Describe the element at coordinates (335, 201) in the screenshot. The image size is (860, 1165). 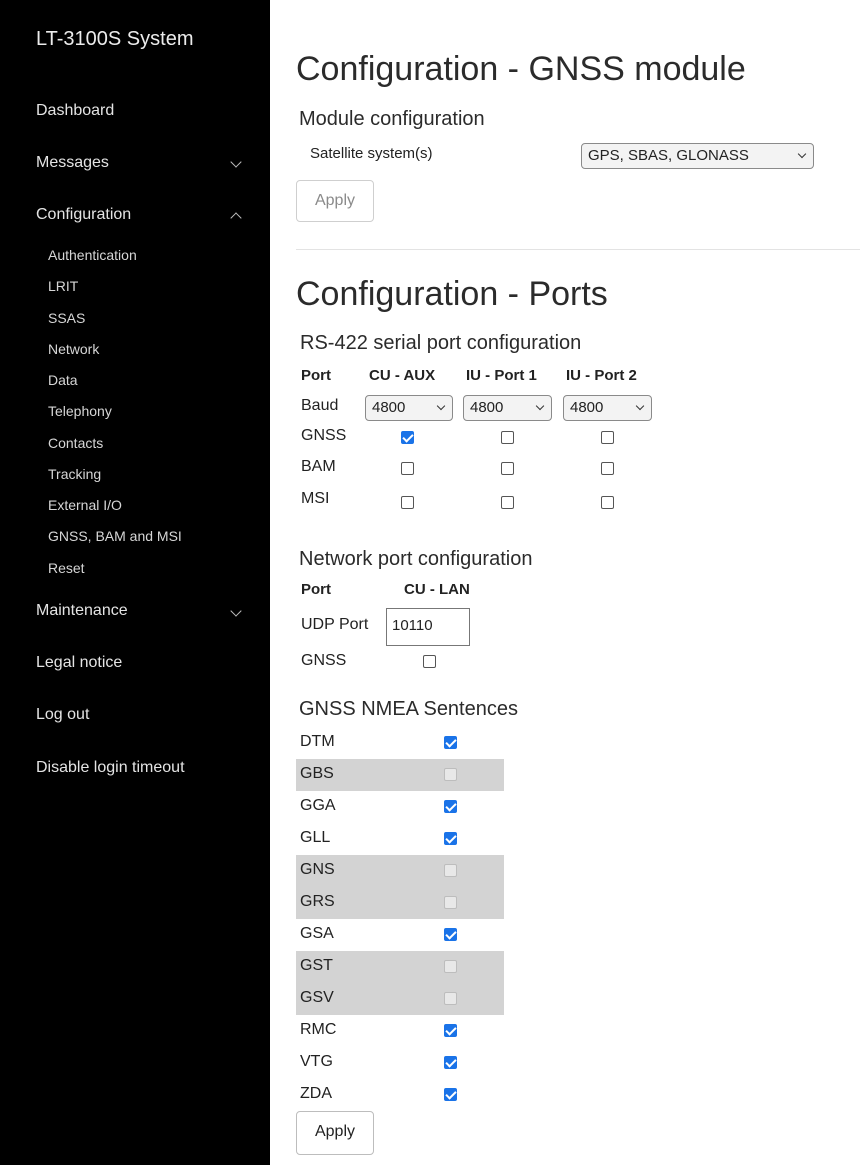
I see `apply-gnss-button: Apply` at that location.